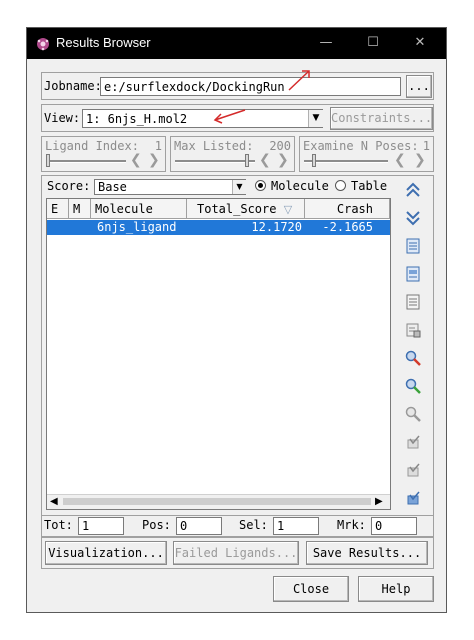 The width and height of the screenshot is (474, 640). Describe the element at coordinates (413, 274) in the screenshot. I see `list-view-icon` at that location.